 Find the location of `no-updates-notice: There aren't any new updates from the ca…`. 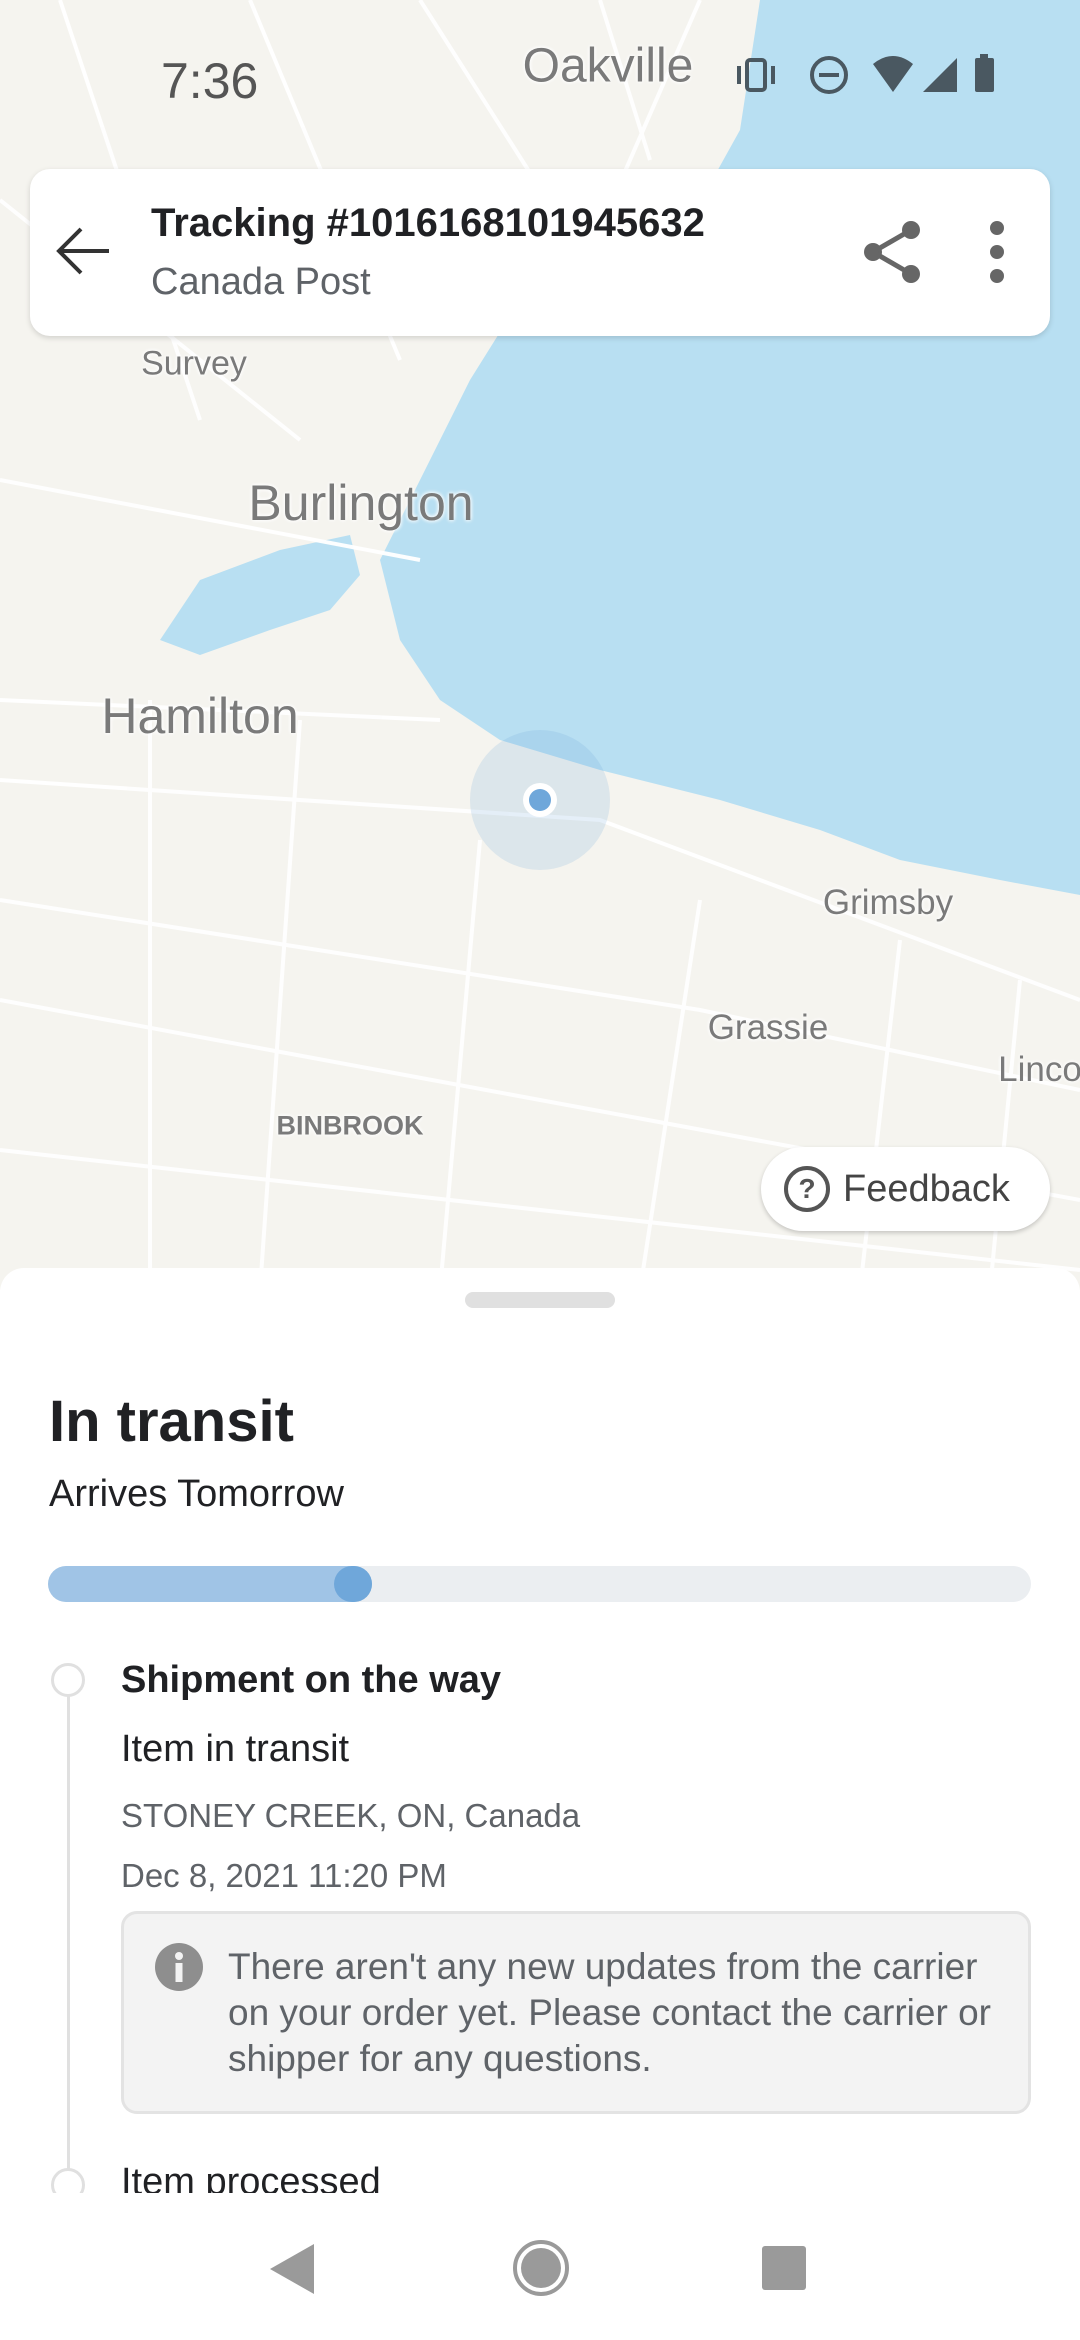

no-updates-notice: There aren't any new updates from the ca… is located at coordinates (576, 2012).